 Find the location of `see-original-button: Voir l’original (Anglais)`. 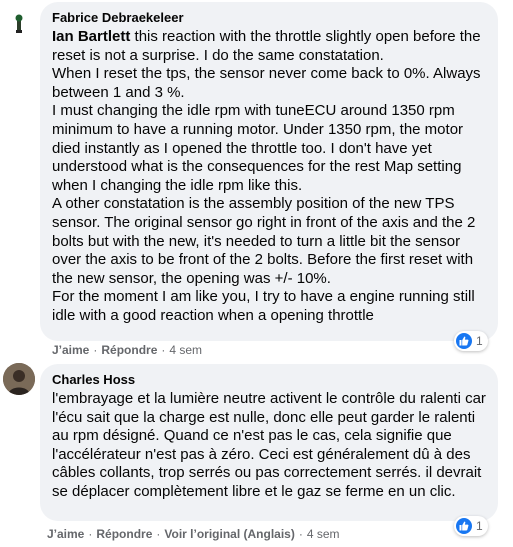

see-original-button: Voir l’original (Anglais) is located at coordinates (229, 534).